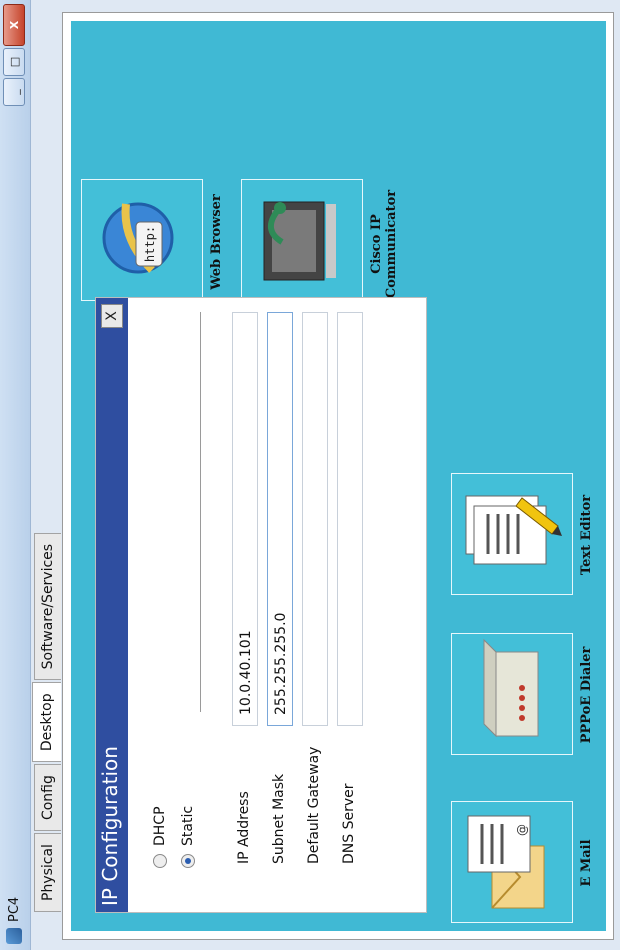 The height and width of the screenshot is (950, 620). I want to click on subnet-mask-input: 255.255.255.0, so click(280, 519).